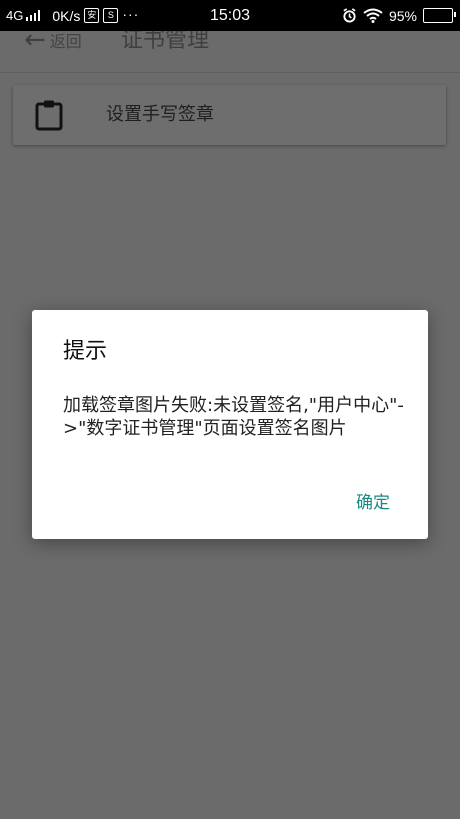 This screenshot has width=460, height=819. I want to click on back-button: ← 返回, so click(53, 43).